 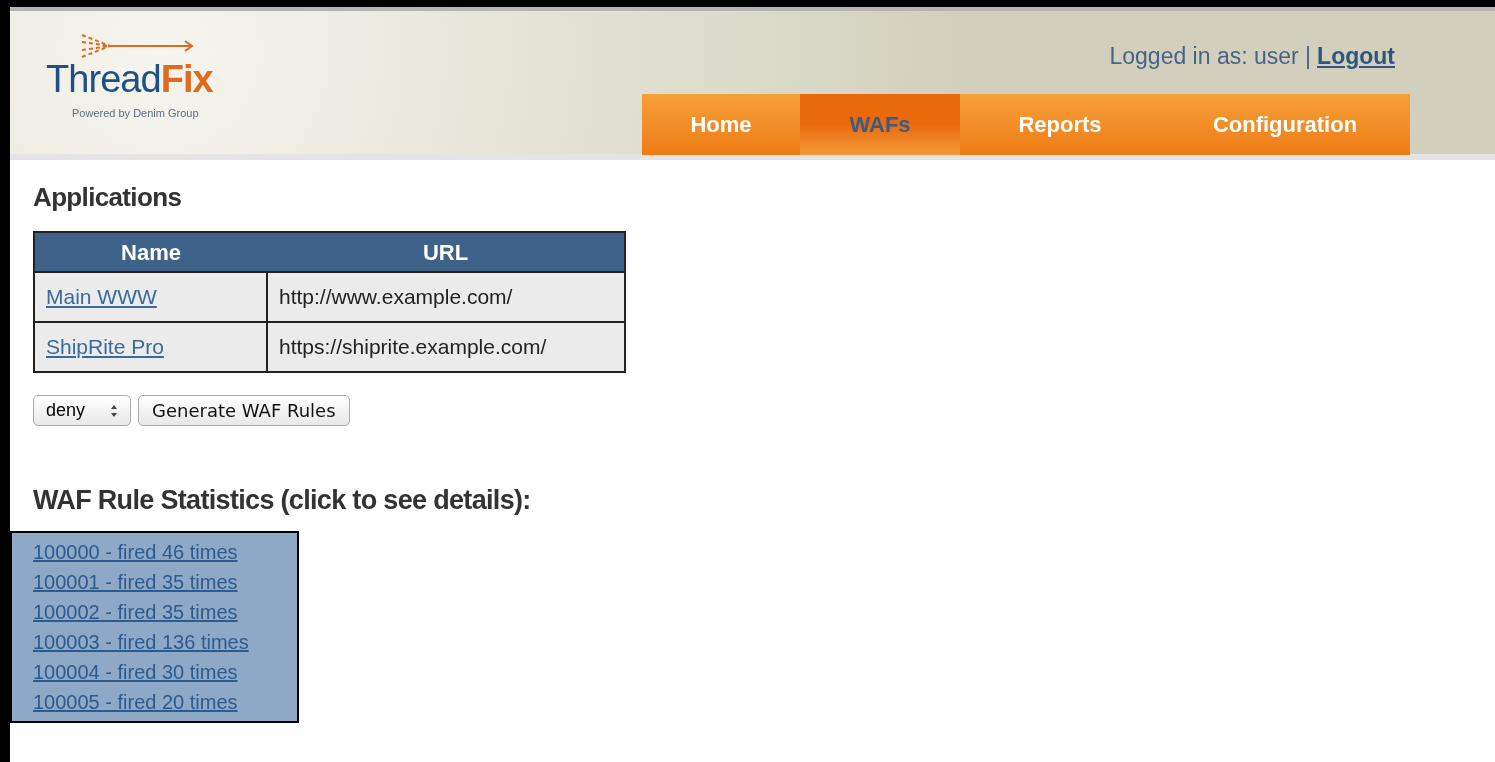 What do you see at coordinates (135, 611) in the screenshot?
I see `rule-statistic-link: 100002 - fired 35 times` at bounding box center [135, 611].